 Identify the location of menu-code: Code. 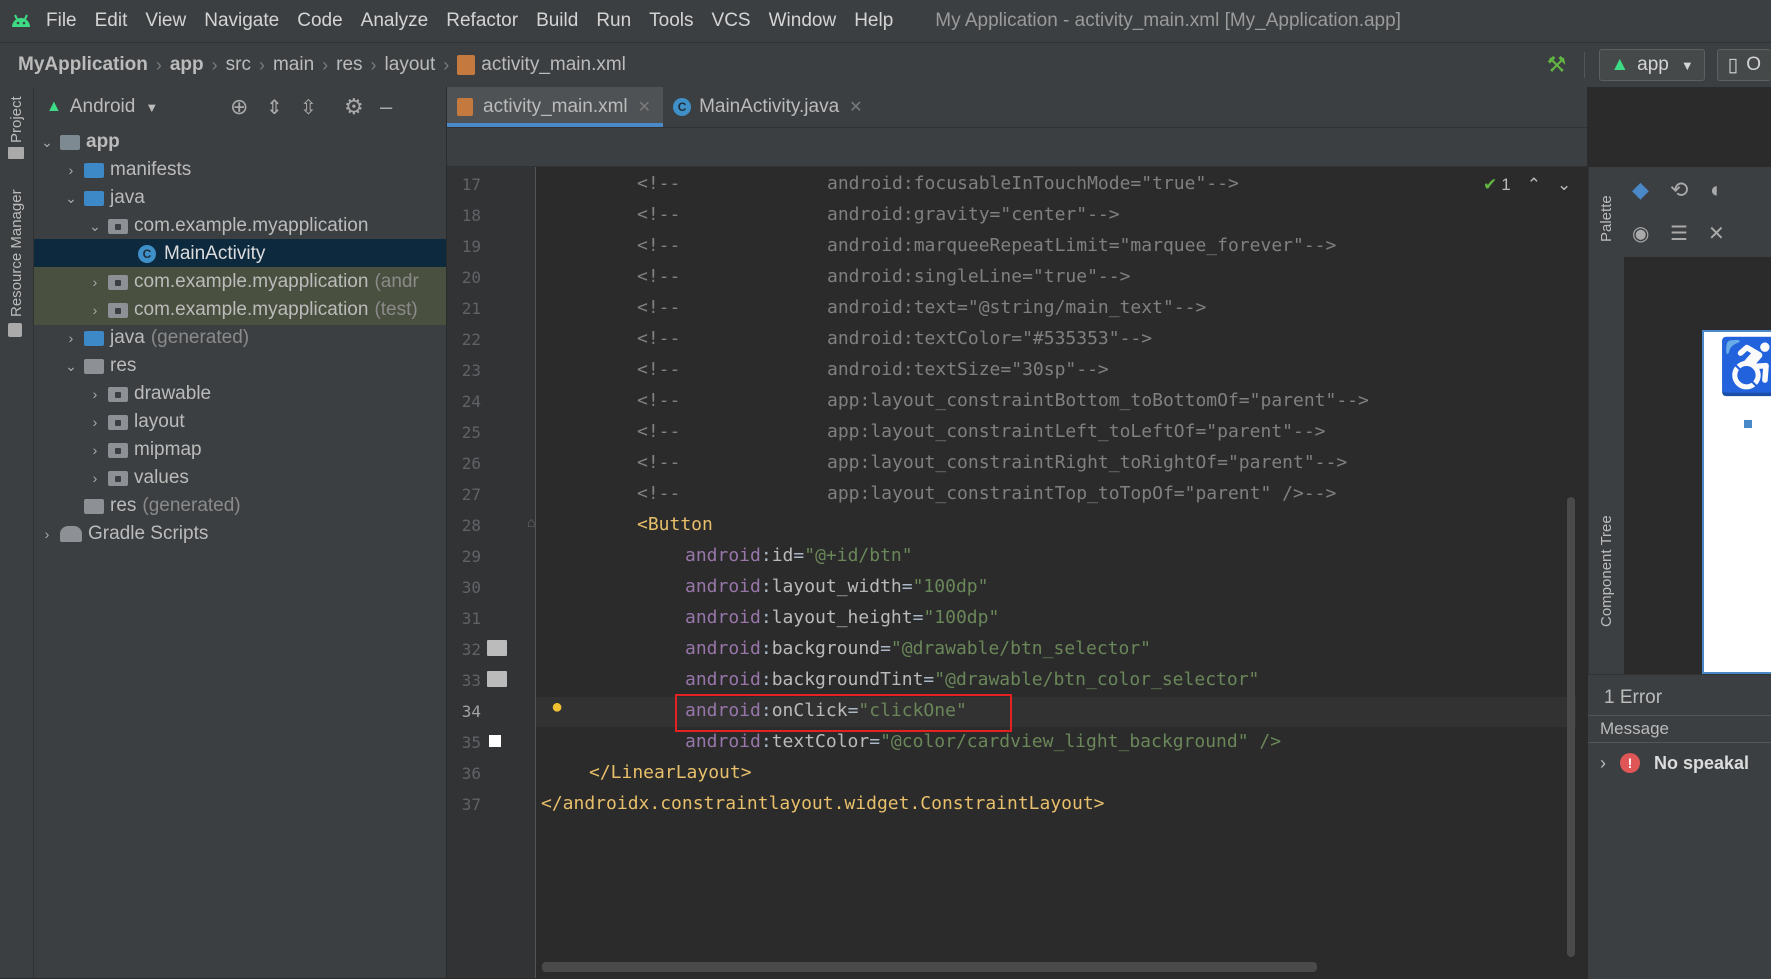
(319, 21).